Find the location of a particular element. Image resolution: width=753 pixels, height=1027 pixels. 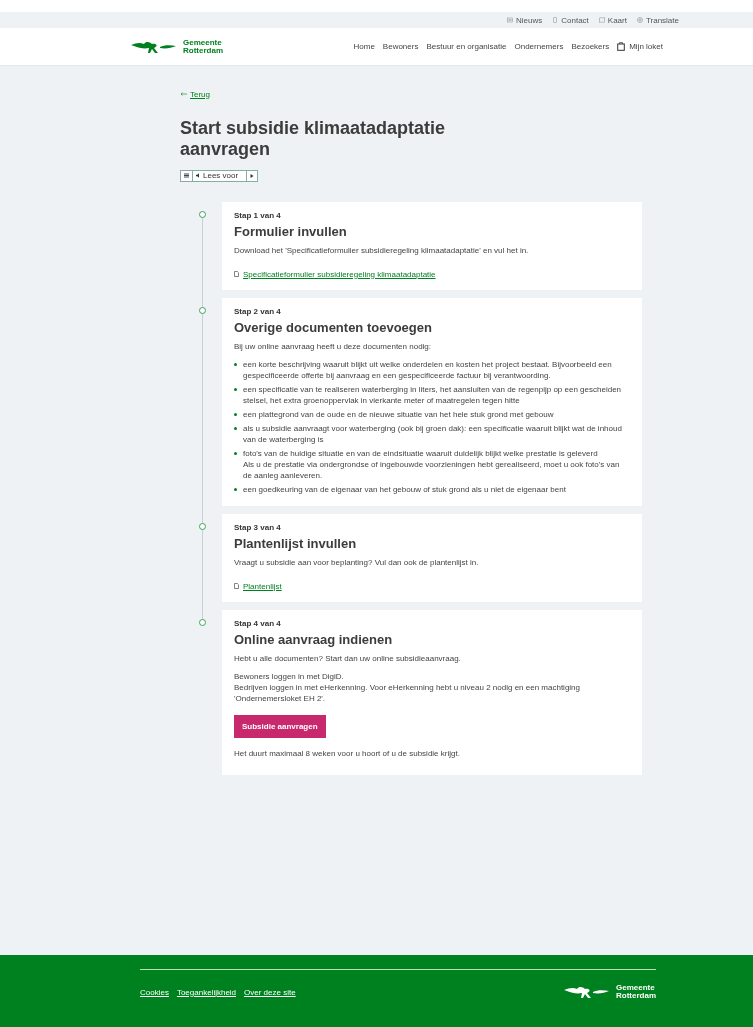

list-item-text: een korte beschrijving waaruit blijkt uit welke onderdelen en kosten het project bestaat. Bijvoorbeeld een gespecificeerde offerte bij aanvraag en een gespecificeerde factuur bij verantwoording. is located at coordinates (428, 370).